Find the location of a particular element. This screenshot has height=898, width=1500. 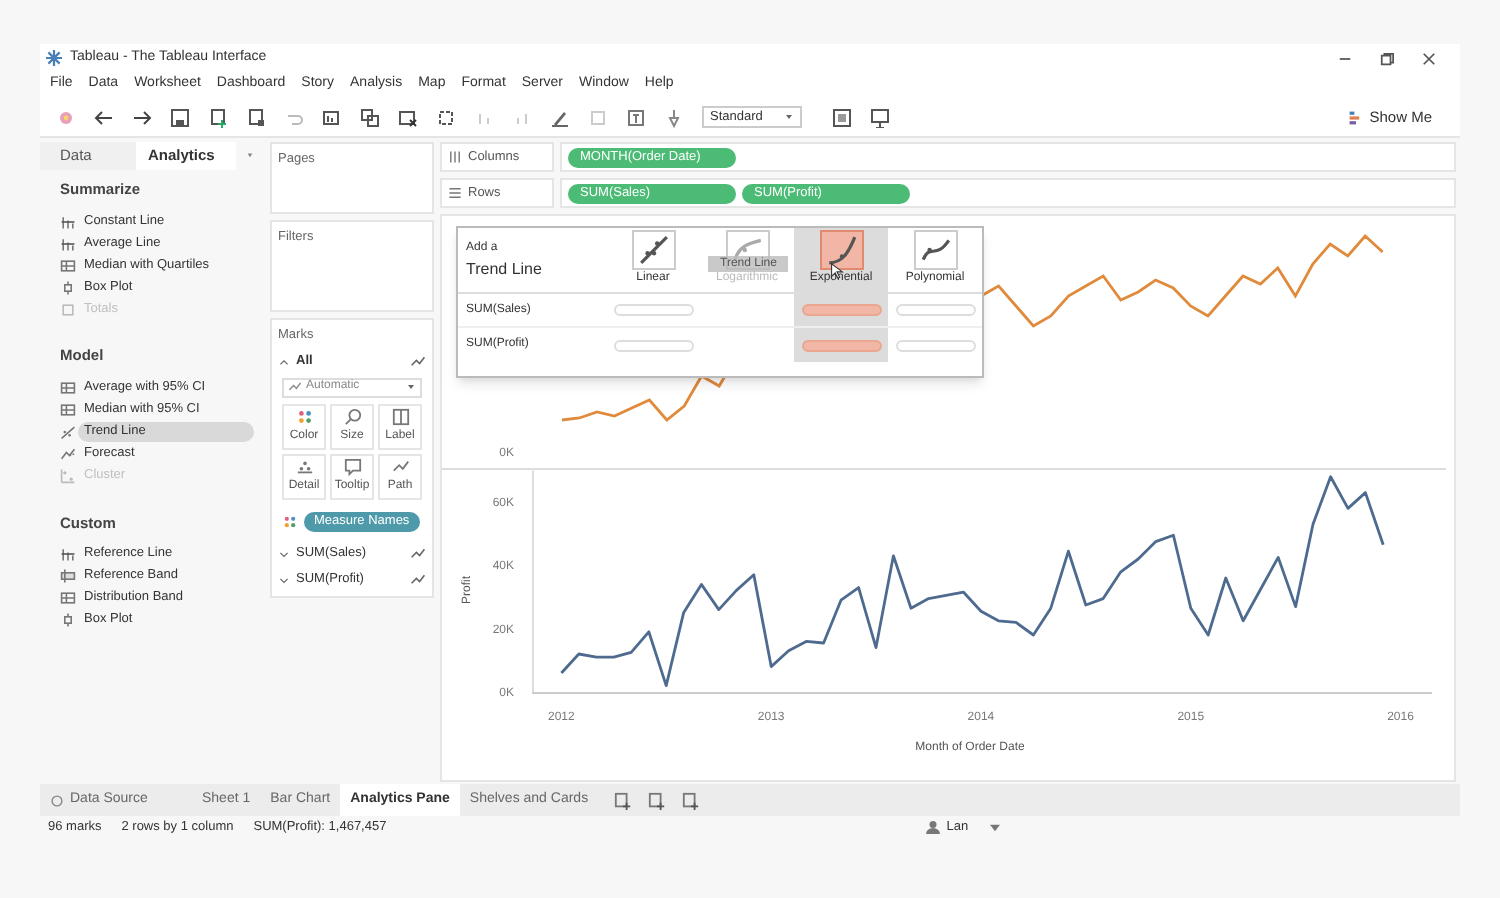

new-worksheet-icon is located at coordinates (623, 800).